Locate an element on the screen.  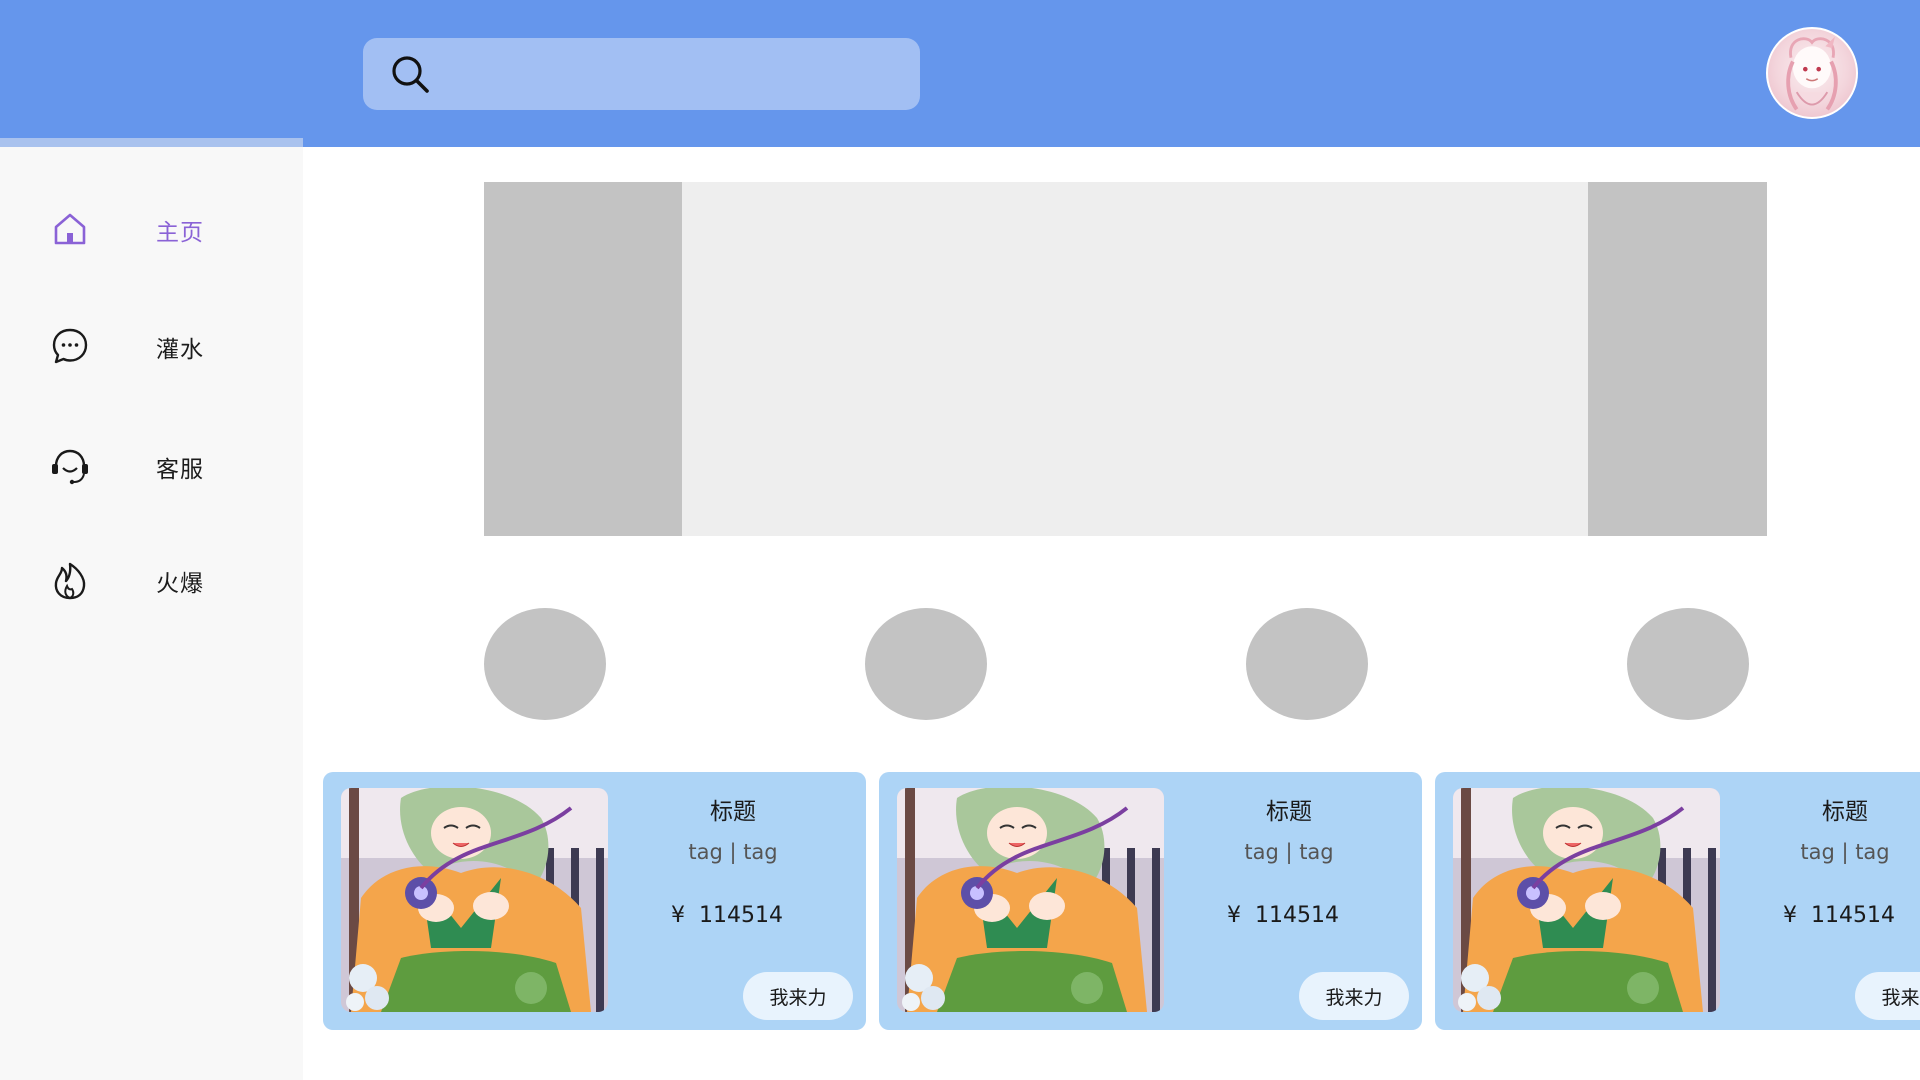
sidebar-item-label: 客服 is located at coordinates (180, 470).